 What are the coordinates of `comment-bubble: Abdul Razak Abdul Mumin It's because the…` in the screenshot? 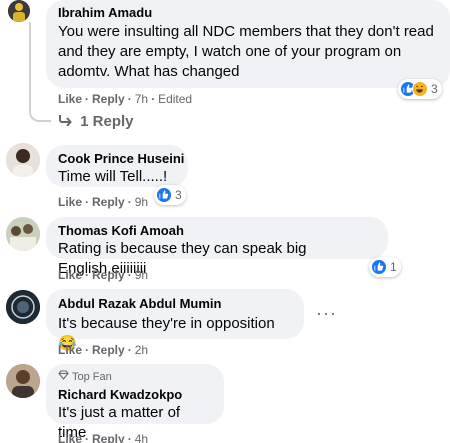 It's located at (175, 320).